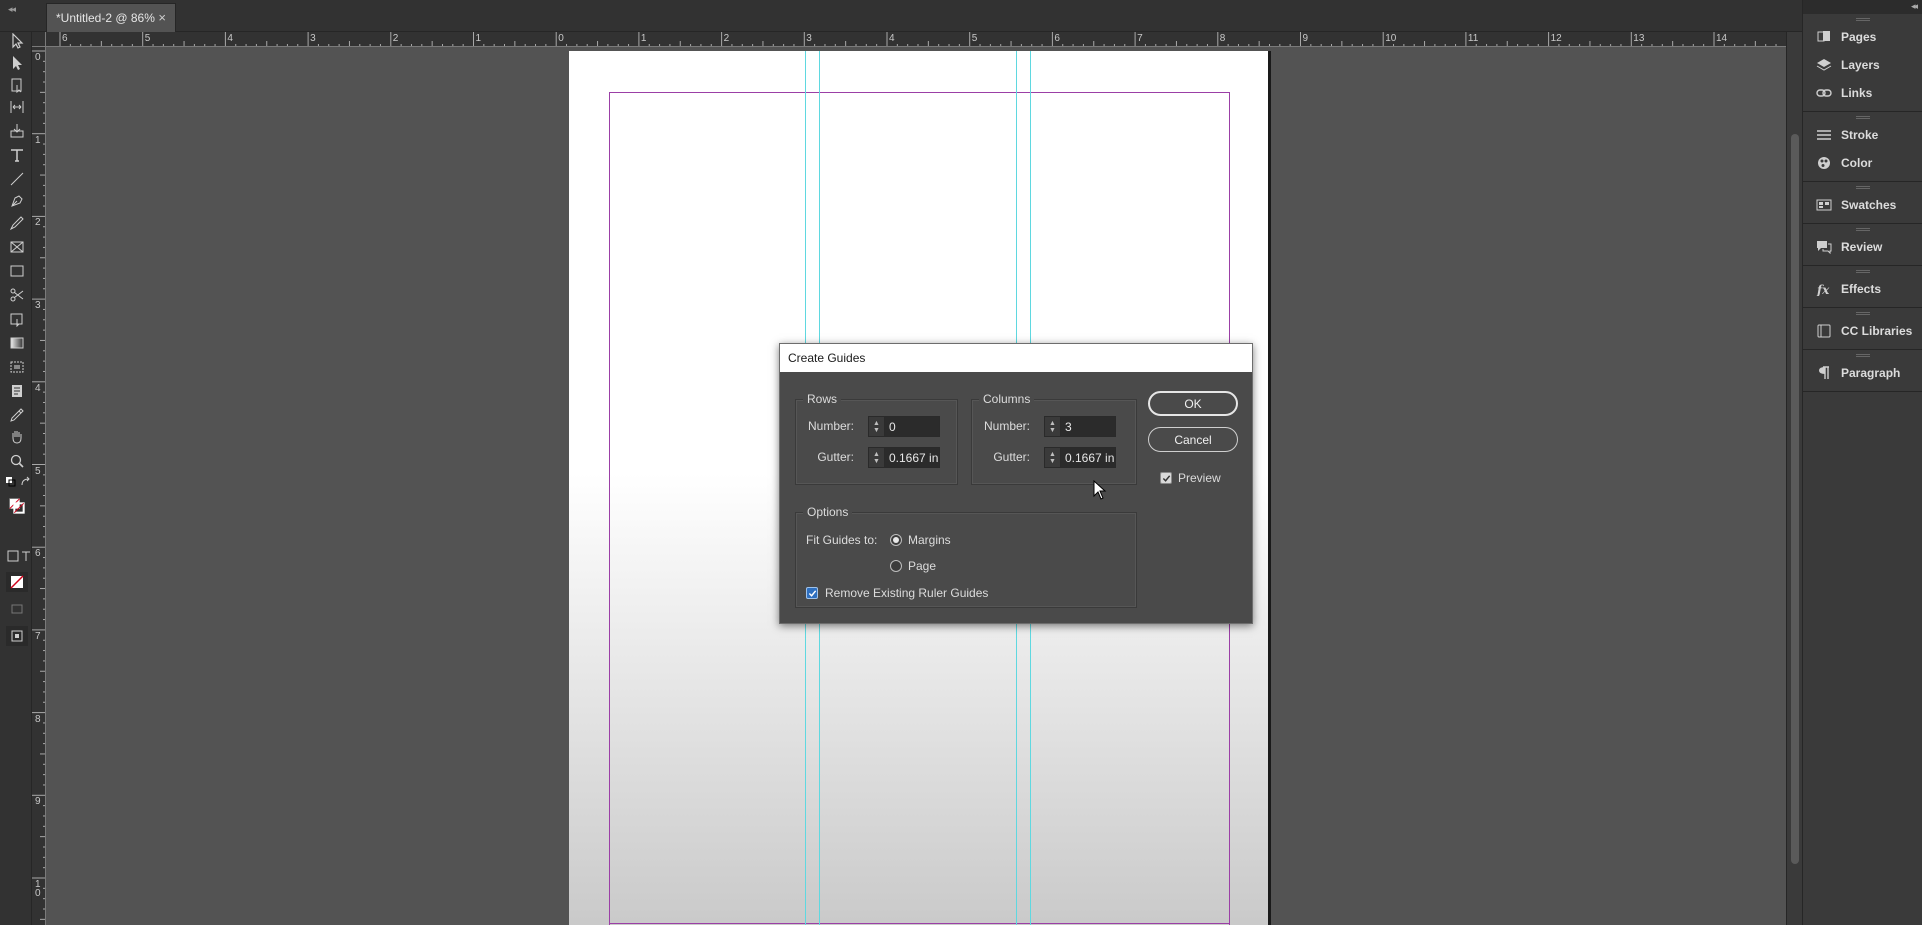  Describe the element at coordinates (12, 9) in the screenshot. I see `collapse-toolbar-icon: ◂◂` at that location.